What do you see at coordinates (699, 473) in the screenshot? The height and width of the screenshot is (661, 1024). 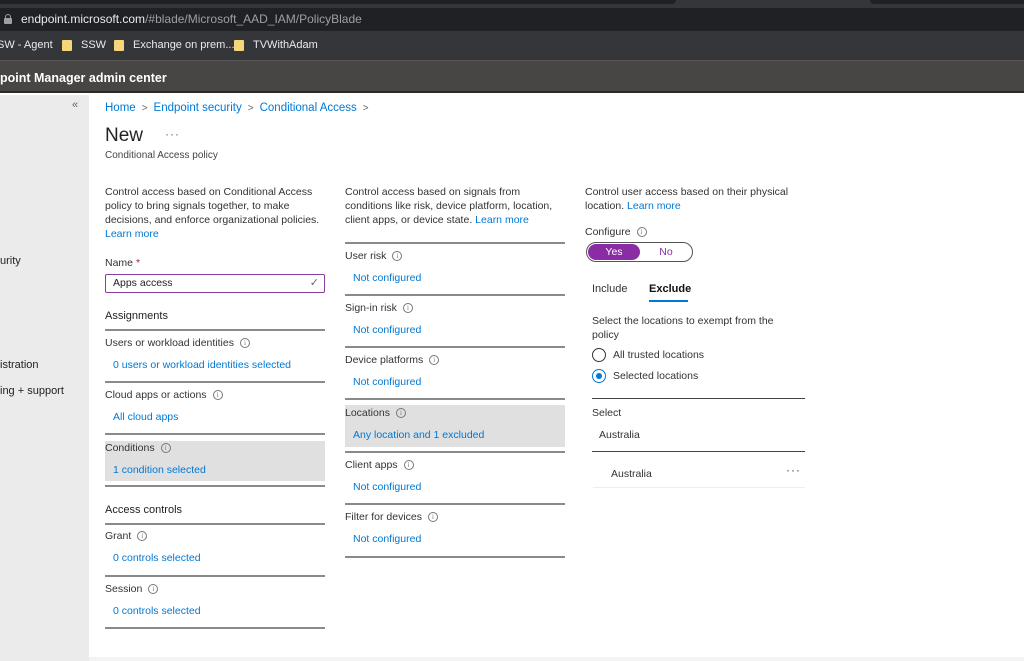 I see `selected-location-item: Australia ···` at bounding box center [699, 473].